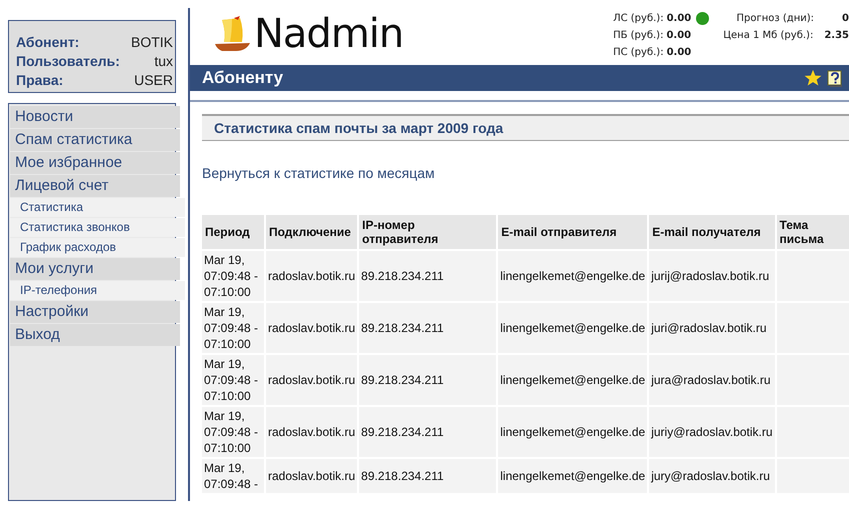  I want to click on column-header: IP-номер отправителя, so click(427, 232).